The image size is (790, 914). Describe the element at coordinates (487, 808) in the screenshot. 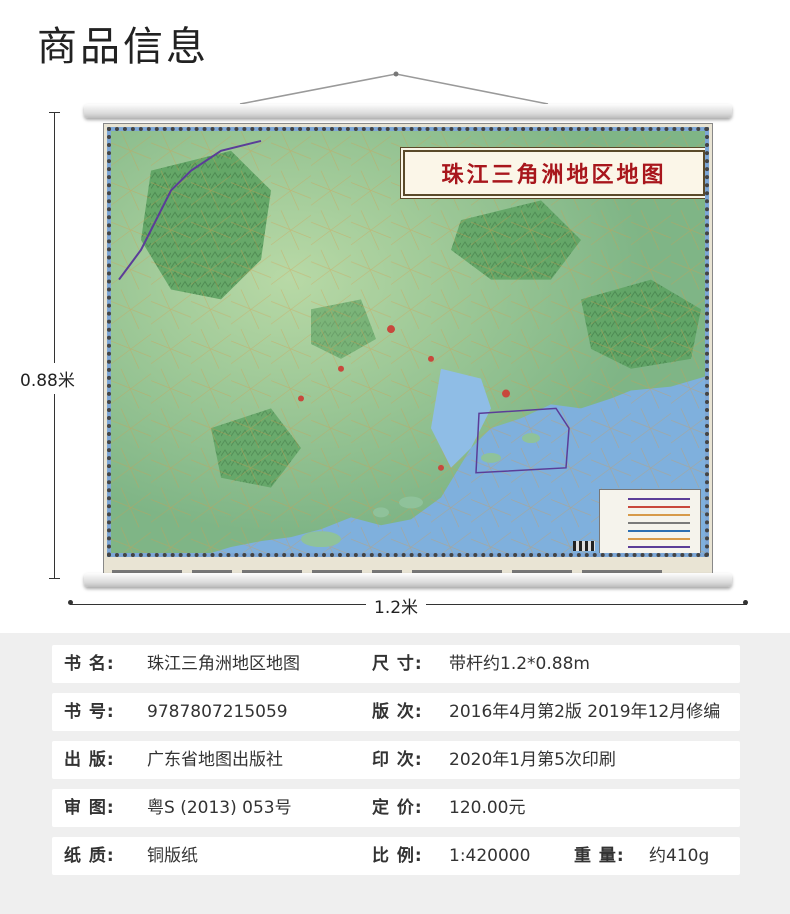

I see `price-value: 120.00元` at that location.